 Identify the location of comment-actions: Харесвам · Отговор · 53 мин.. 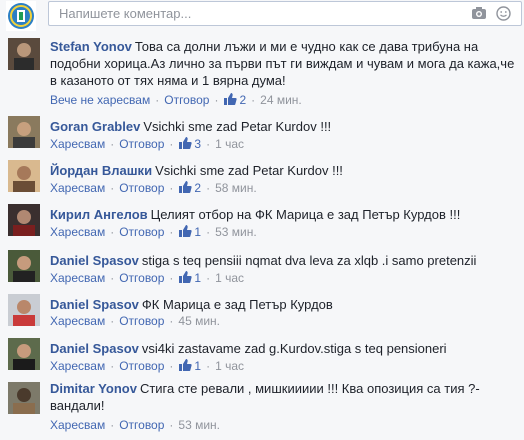
(135, 425).